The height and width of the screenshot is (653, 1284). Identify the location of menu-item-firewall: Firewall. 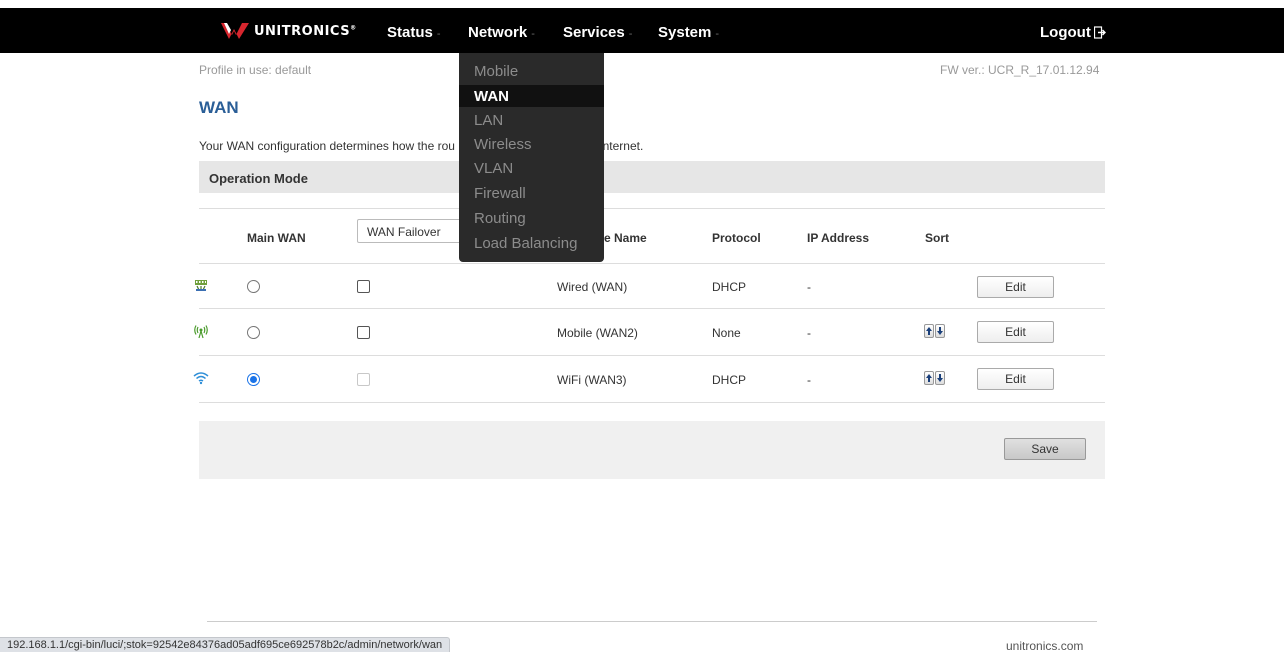
(500, 193).